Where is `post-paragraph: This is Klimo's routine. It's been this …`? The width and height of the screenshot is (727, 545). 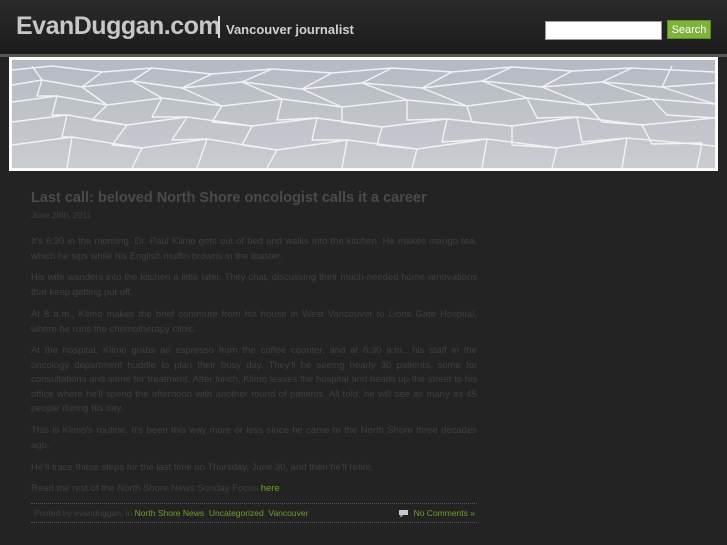 post-paragraph: This is Klimo's routine. It's been this … is located at coordinates (254, 438).